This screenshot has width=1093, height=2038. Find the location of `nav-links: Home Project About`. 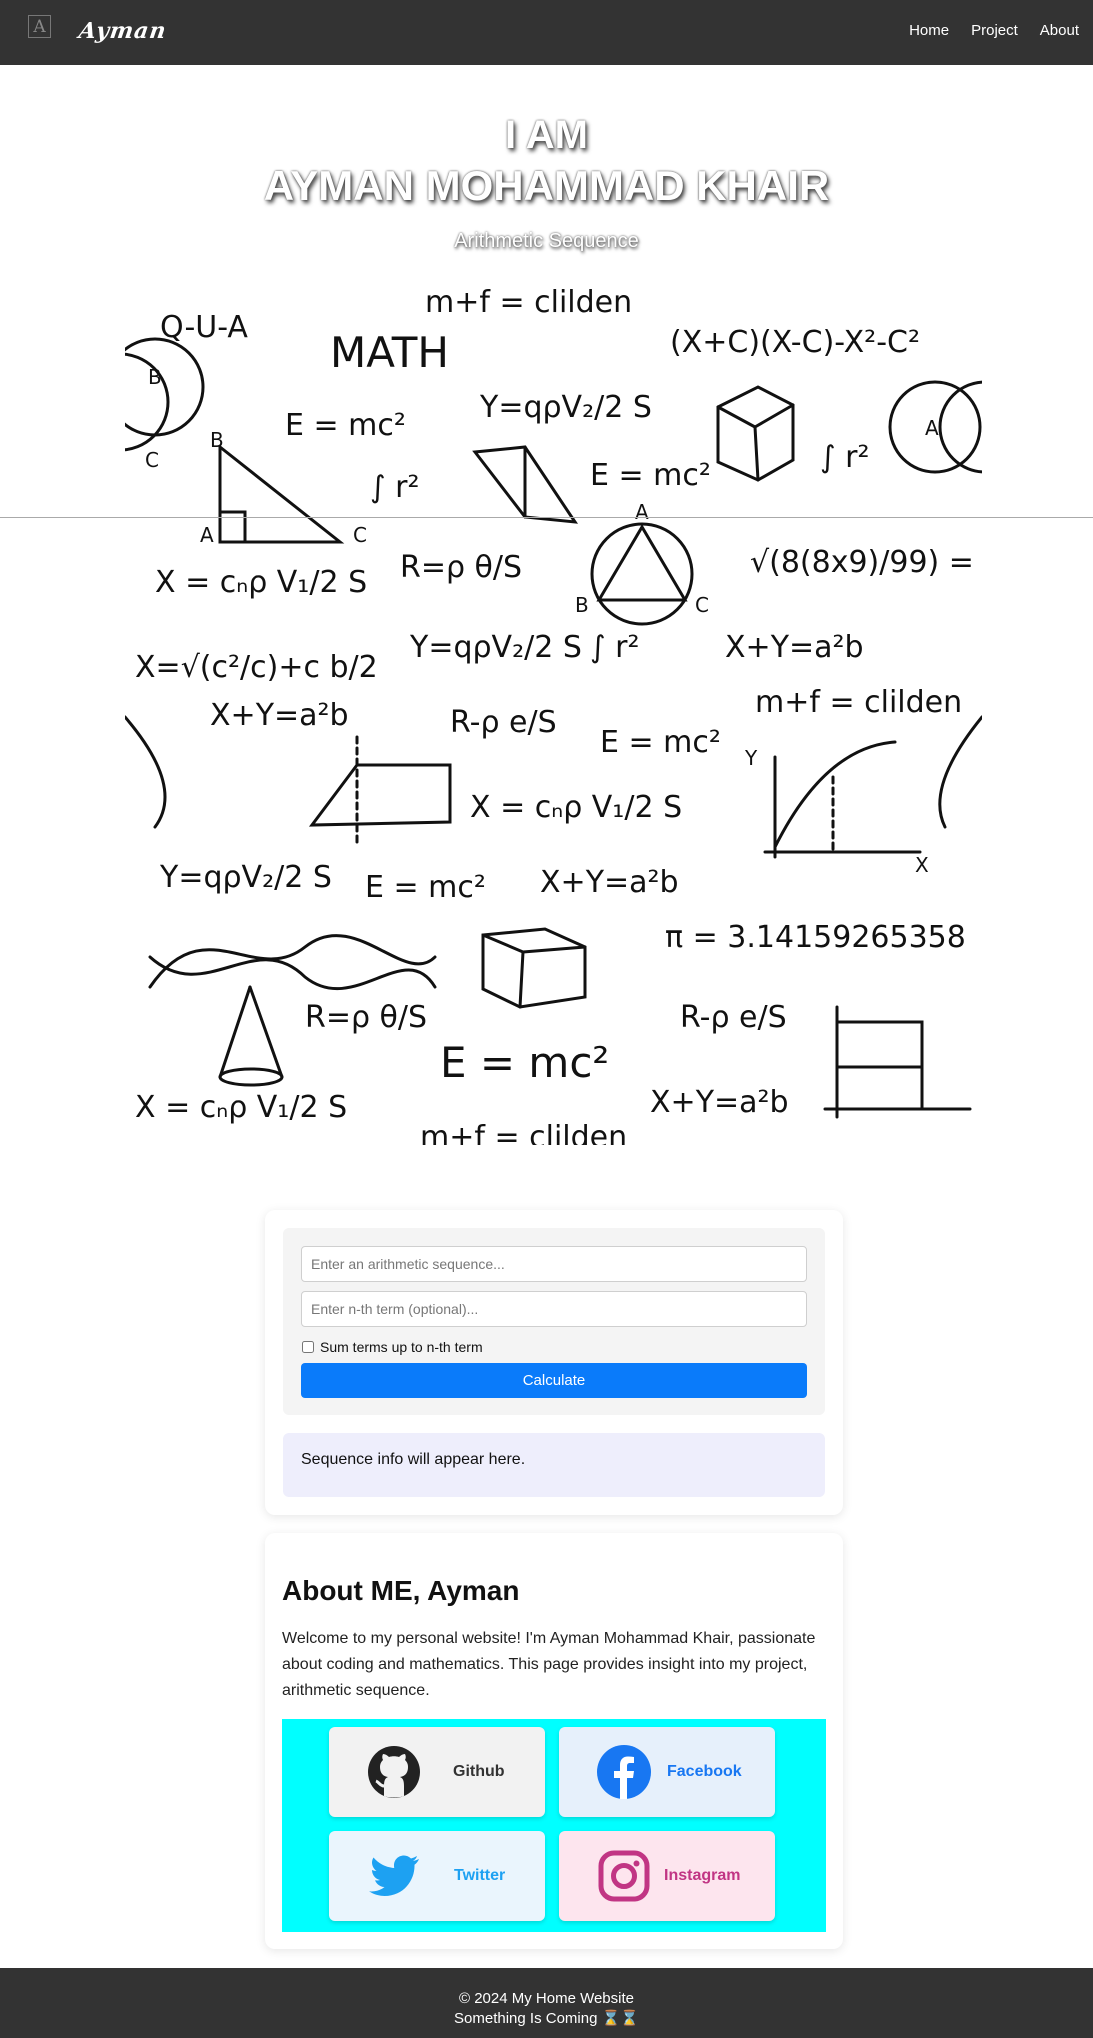

nav-links: Home Project About is located at coordinates (994, 30).